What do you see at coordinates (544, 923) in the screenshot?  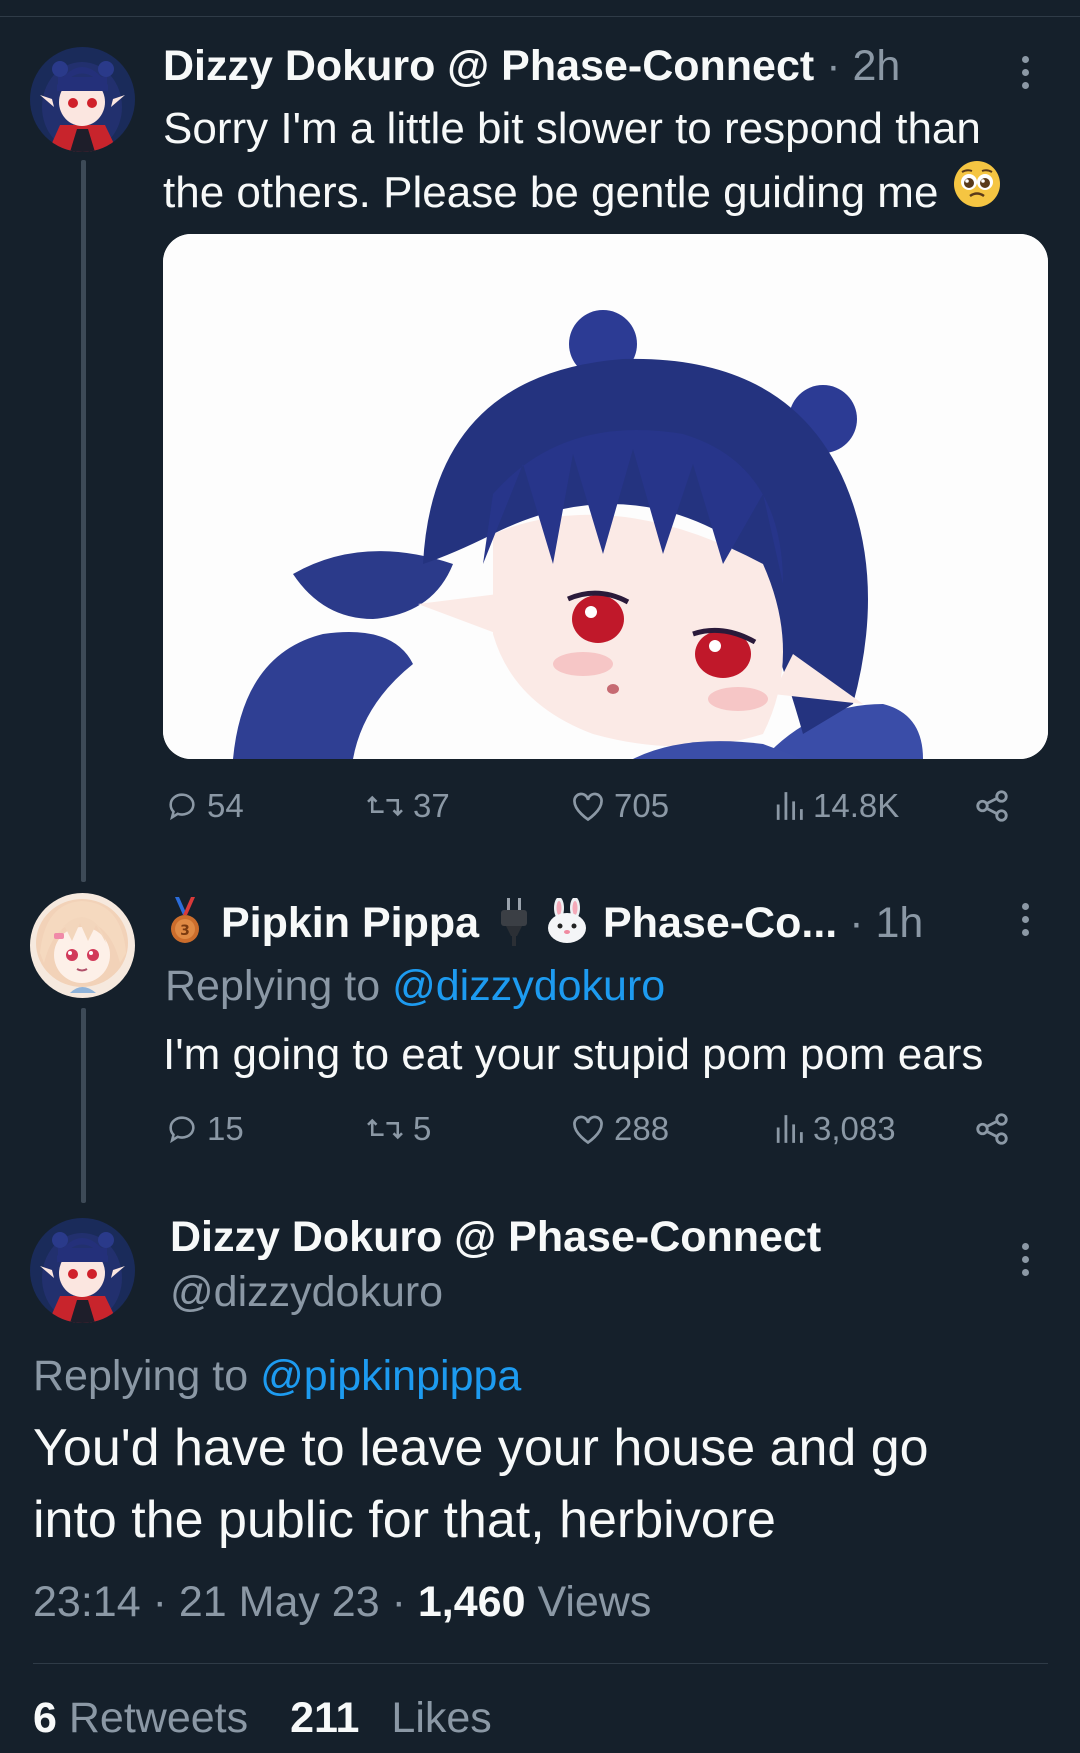 I see `tweet2-header: 3 Pipkin Pippa Phase-Co... · 1h` at bounding box center [544, 923].